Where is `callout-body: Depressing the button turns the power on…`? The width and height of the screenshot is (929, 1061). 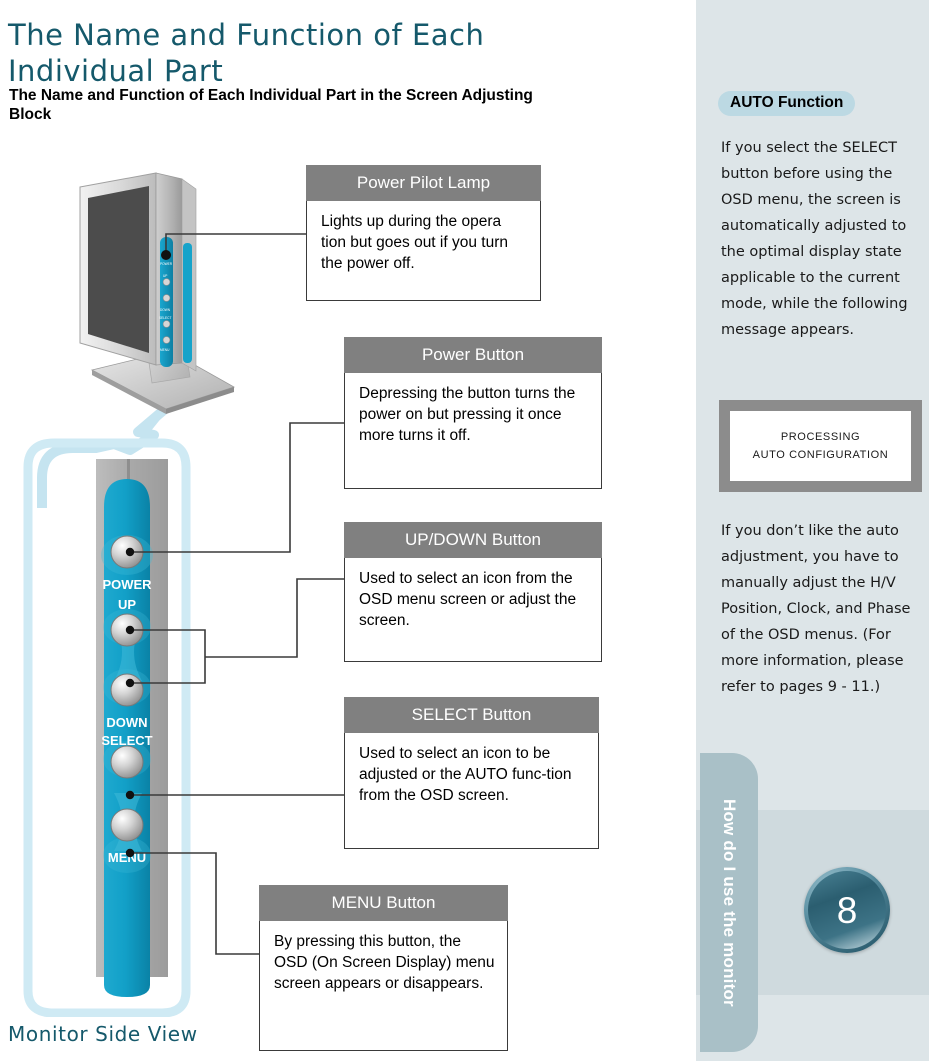
callout-body: Depressing the button turns the power on… is located at coordinates (473, 431).